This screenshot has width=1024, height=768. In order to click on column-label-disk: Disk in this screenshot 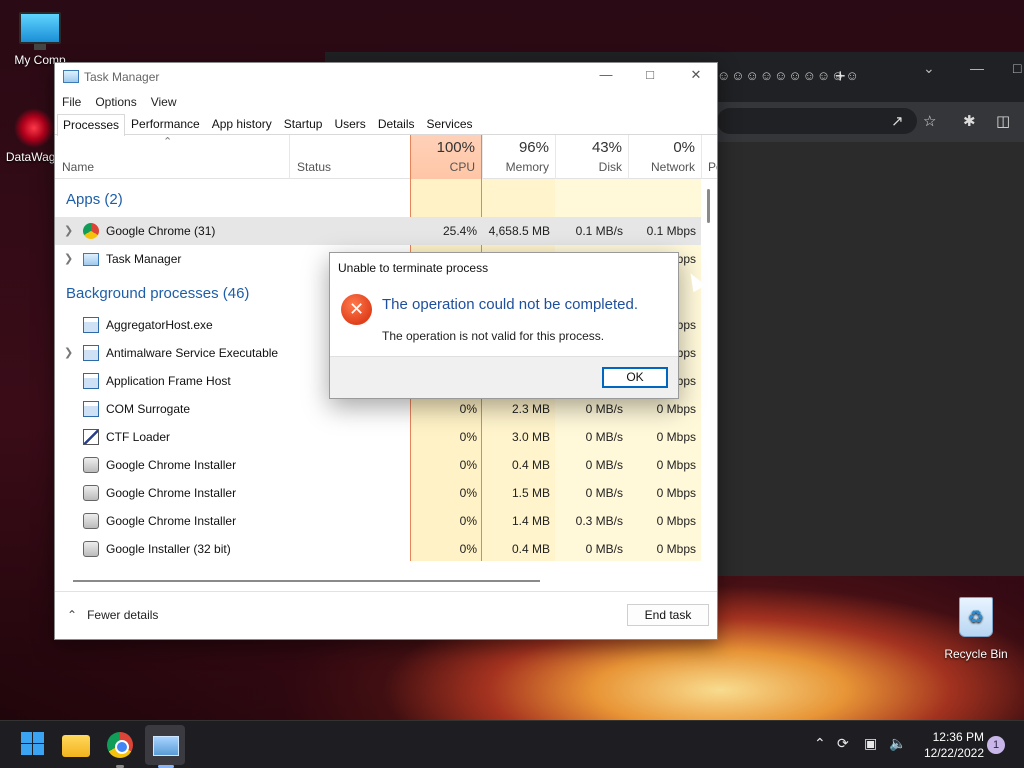, I will do `click(610, 167)`.